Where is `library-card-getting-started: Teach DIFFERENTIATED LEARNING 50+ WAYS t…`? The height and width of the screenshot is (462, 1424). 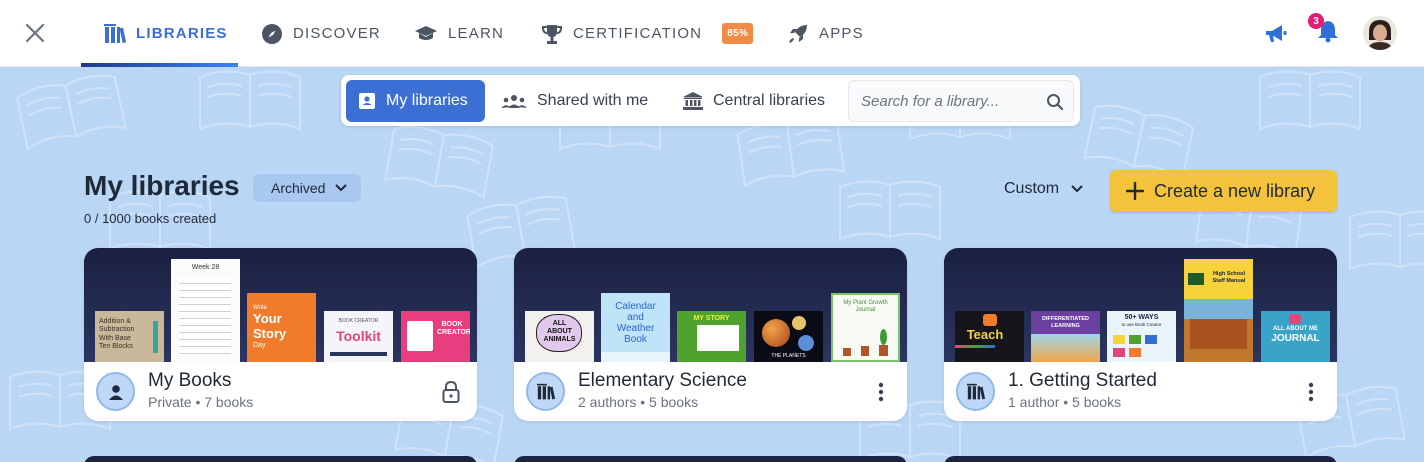 library-card-getting-started: Teach DIFFERENTIATED LEARNING 50+ WAYS t… is located at coordinates (1140, 334).